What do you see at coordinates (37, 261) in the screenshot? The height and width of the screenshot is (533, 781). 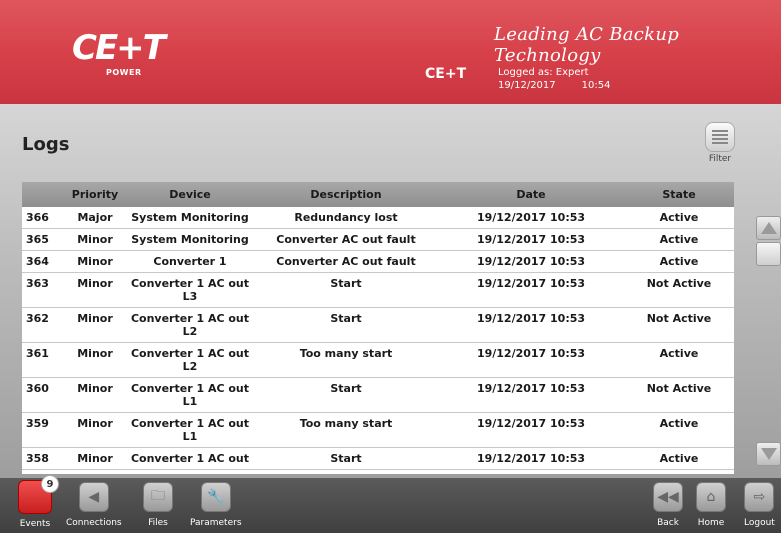 I see `cell-id: 364` at bounding box center [37, 261].